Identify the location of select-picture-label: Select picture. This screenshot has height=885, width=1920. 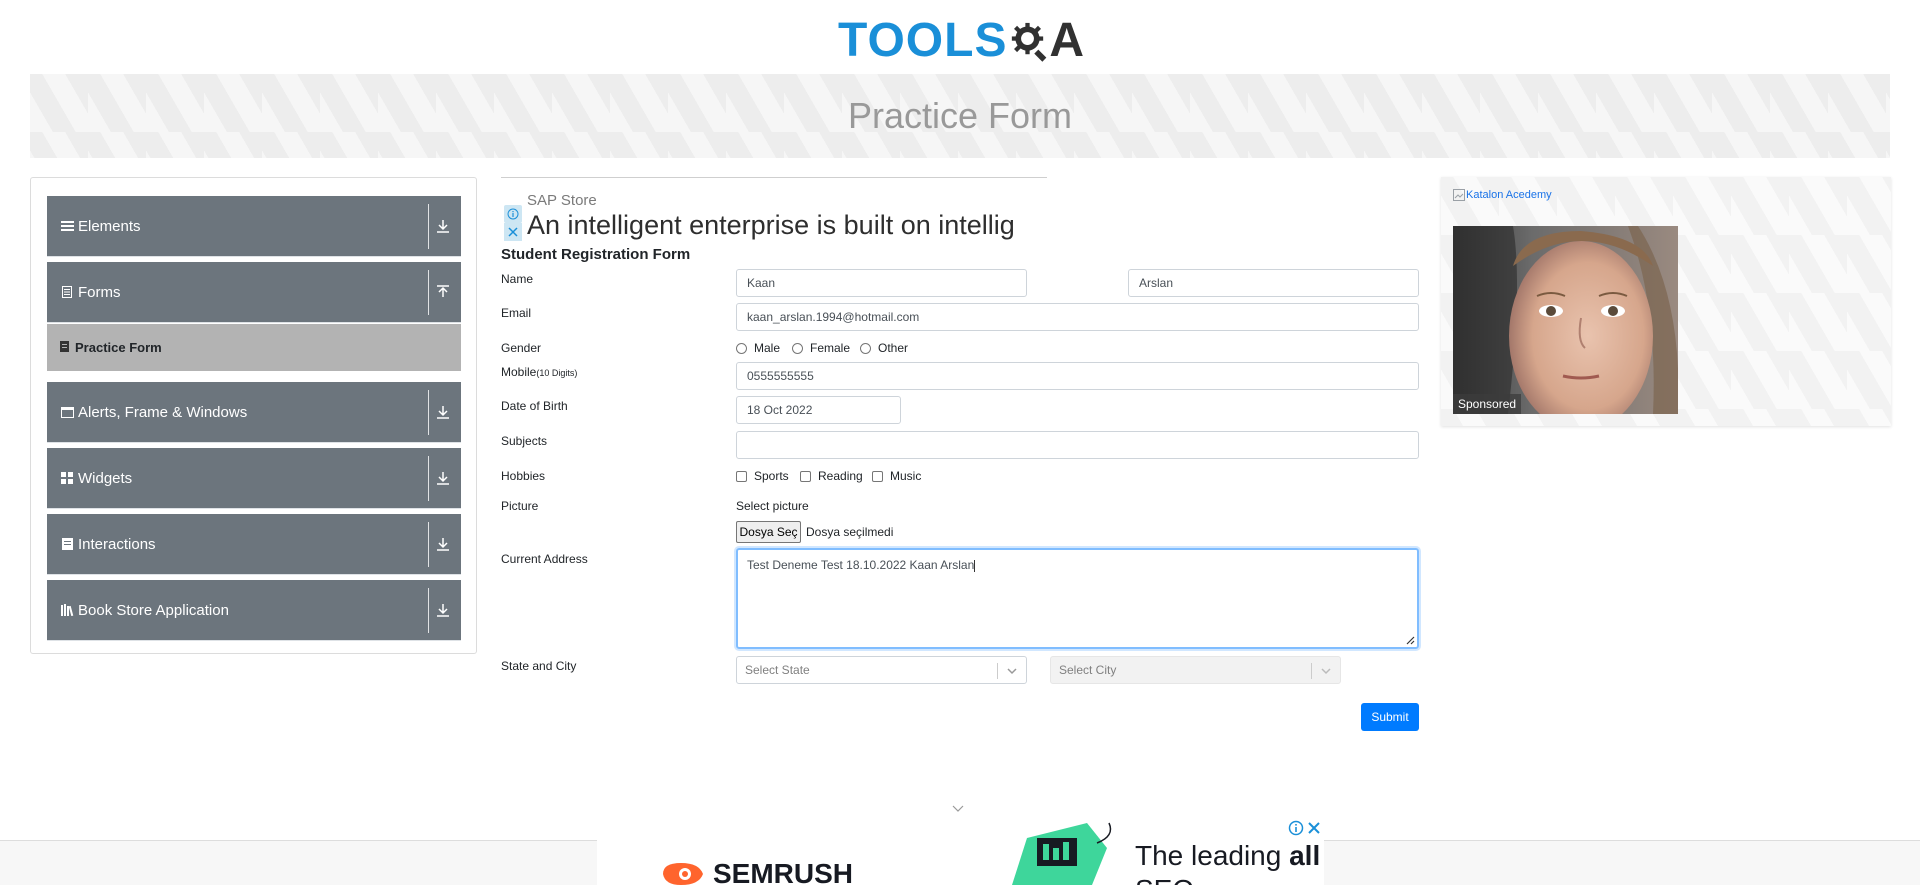
(772, 506).